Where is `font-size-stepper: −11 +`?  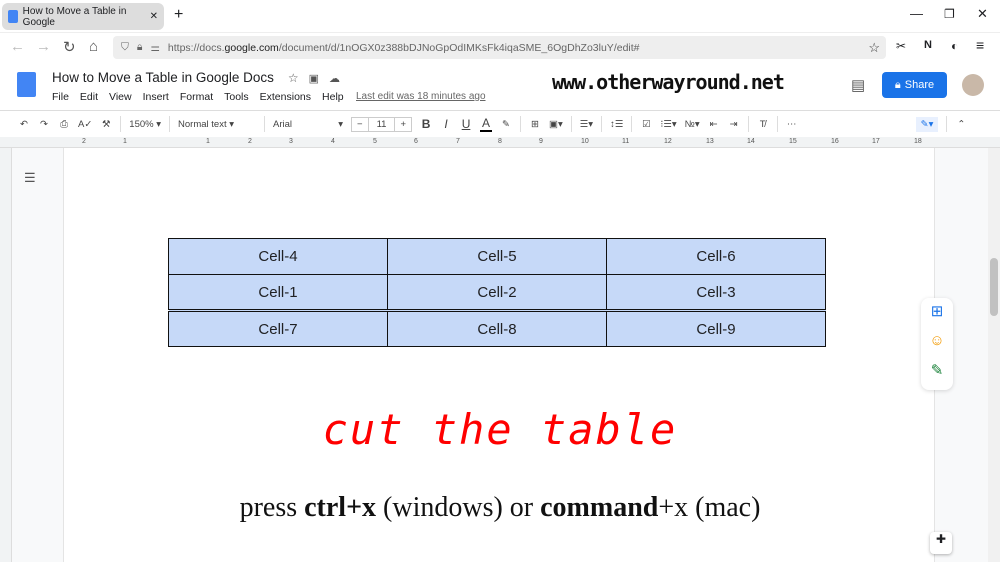
font-size-stepper: −11 + is located at coordinates (382, 124).